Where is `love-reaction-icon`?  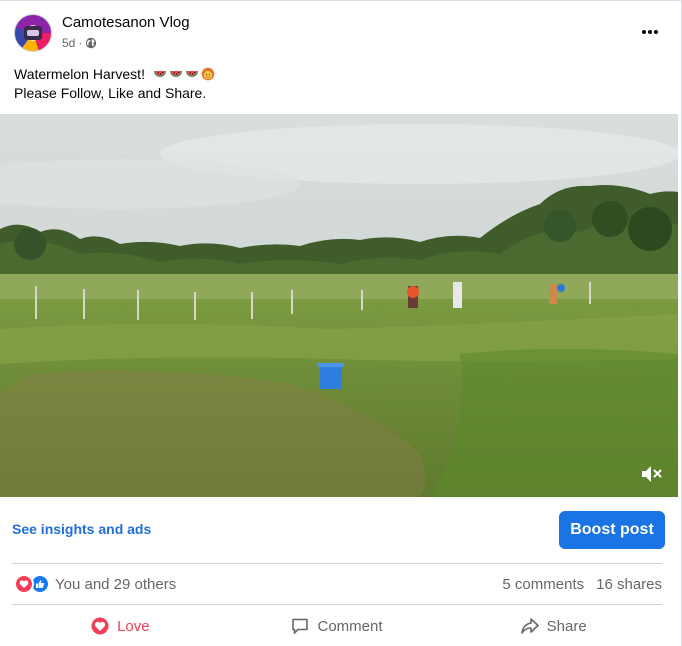 love-reaction-icon is located at coordinates (24, 584).